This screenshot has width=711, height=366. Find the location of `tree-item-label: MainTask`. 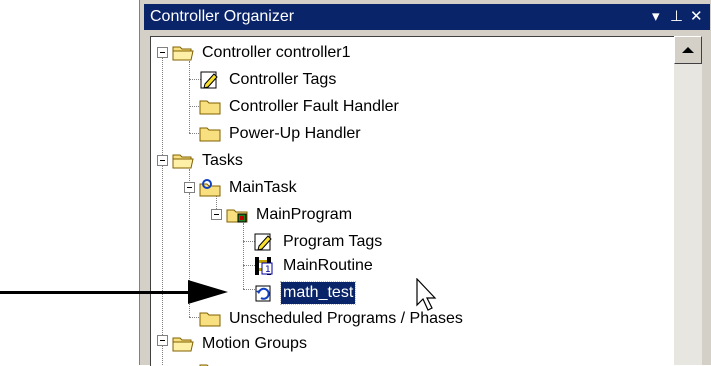

tree-item-label: MainTask is located at coordinates (263, 187).